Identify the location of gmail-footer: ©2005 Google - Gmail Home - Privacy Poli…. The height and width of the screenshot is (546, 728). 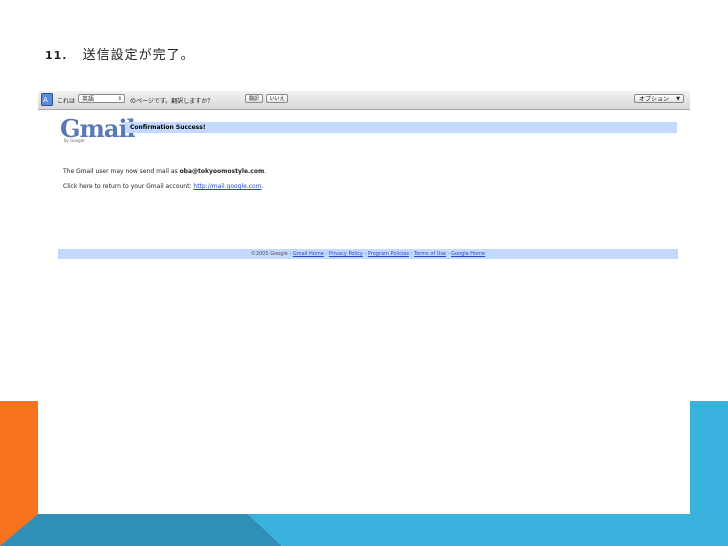
(368, 254).